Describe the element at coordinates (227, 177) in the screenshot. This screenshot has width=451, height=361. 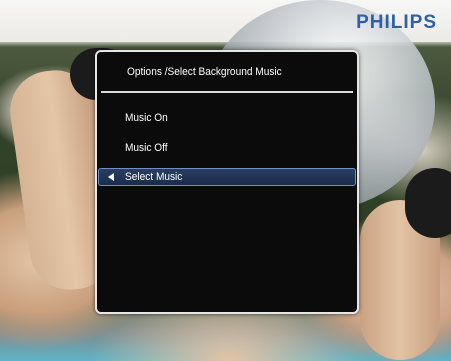
I see `menu-item-select-music: Select Music` at that location.